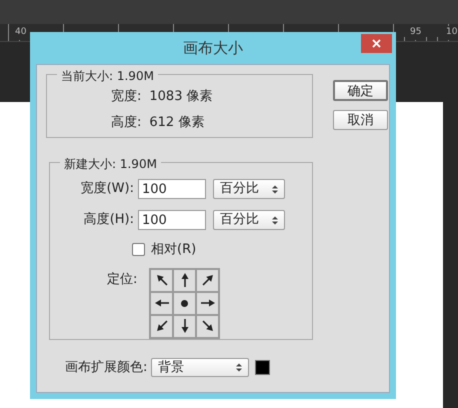 This screenshot has width=458, height=408. What do you see at coordinates (138, 249) in the screenshot?
I see `checkbox` at bounding box center [138, 249].